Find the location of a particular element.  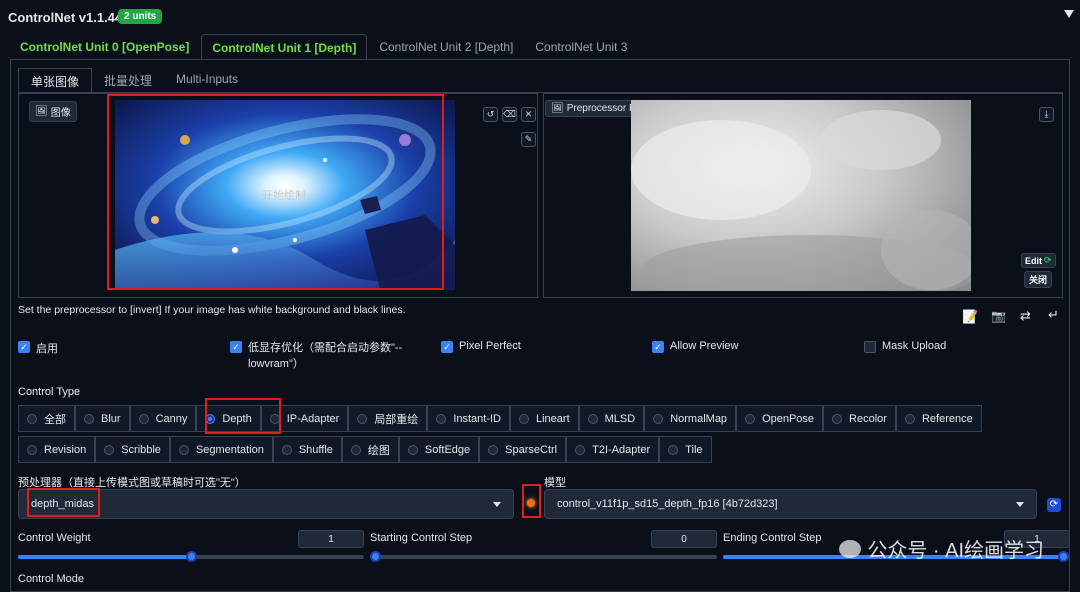

radio-label: SparseCtrl is located at coordinates (531, 449).